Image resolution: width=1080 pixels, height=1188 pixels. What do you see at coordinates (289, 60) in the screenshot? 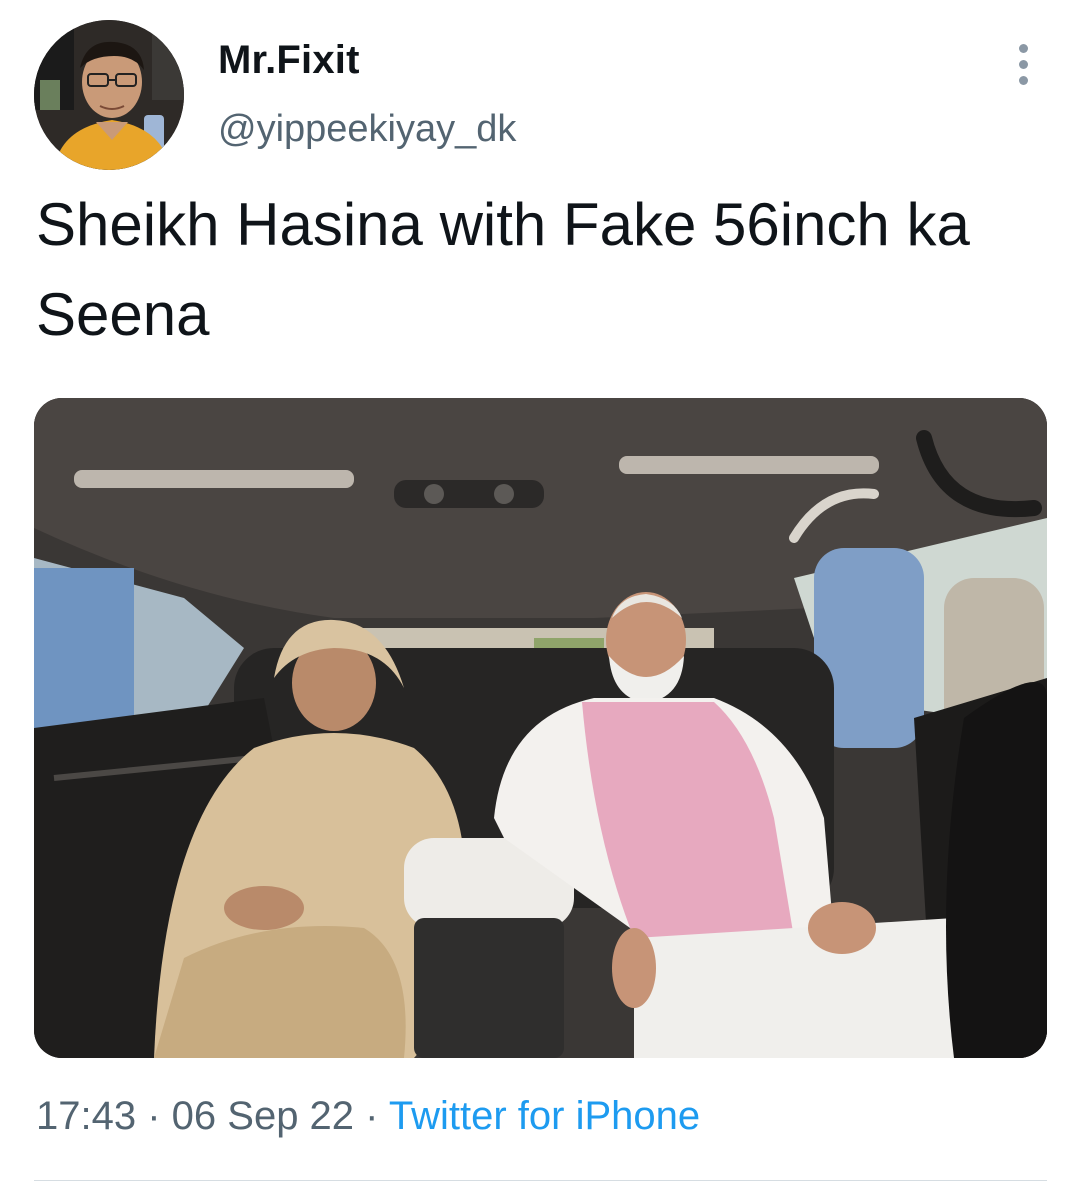
I see `display-name: Mr.Fixit` at bounding box center [289, 60].